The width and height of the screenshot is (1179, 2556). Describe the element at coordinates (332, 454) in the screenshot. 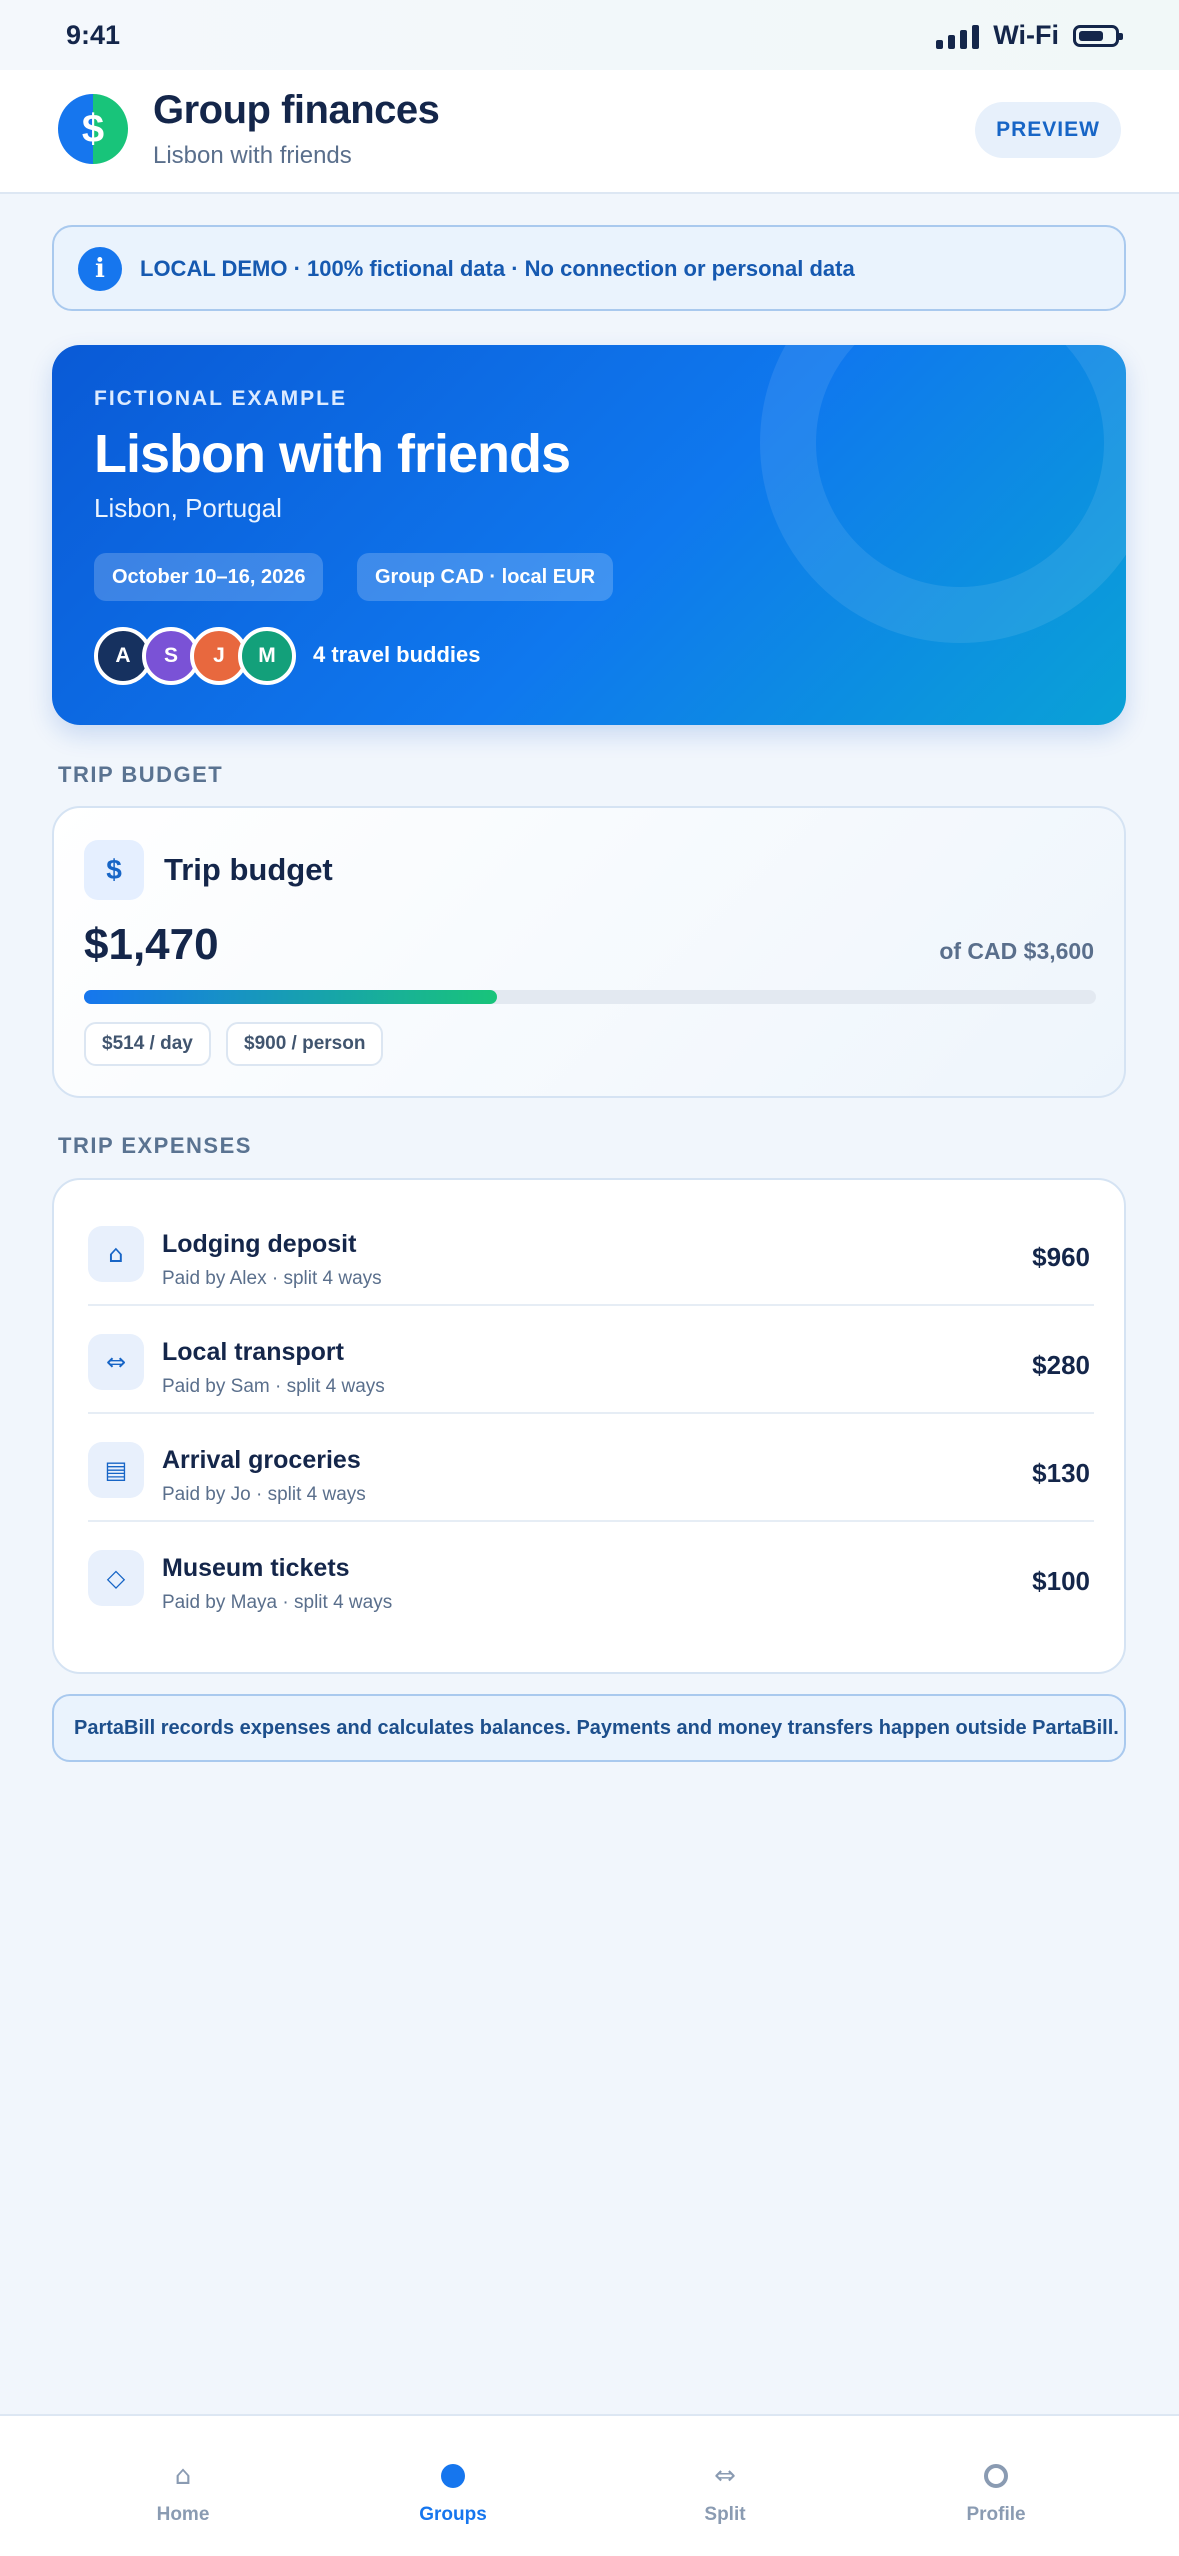

I see `trip-title: Lisbon with friends` at that location.